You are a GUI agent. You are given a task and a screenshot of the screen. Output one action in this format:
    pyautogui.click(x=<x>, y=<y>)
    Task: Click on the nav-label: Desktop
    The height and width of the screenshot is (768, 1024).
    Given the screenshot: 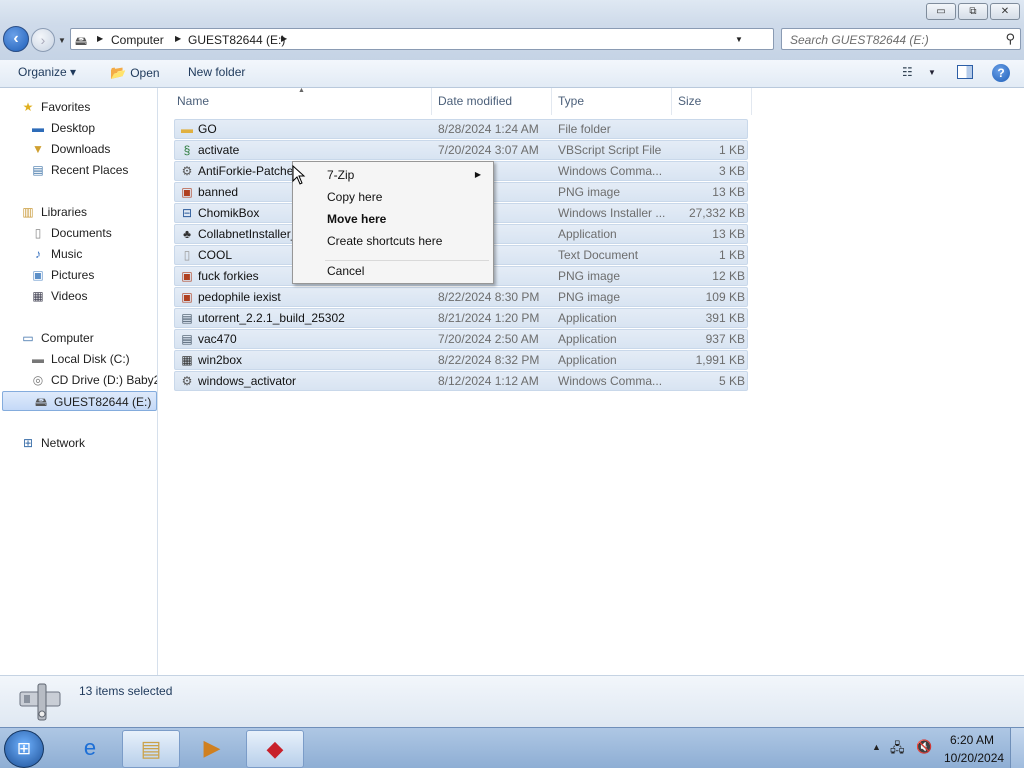 What is the action you would take?
    pyautogui.click(x=73, y=128)
    